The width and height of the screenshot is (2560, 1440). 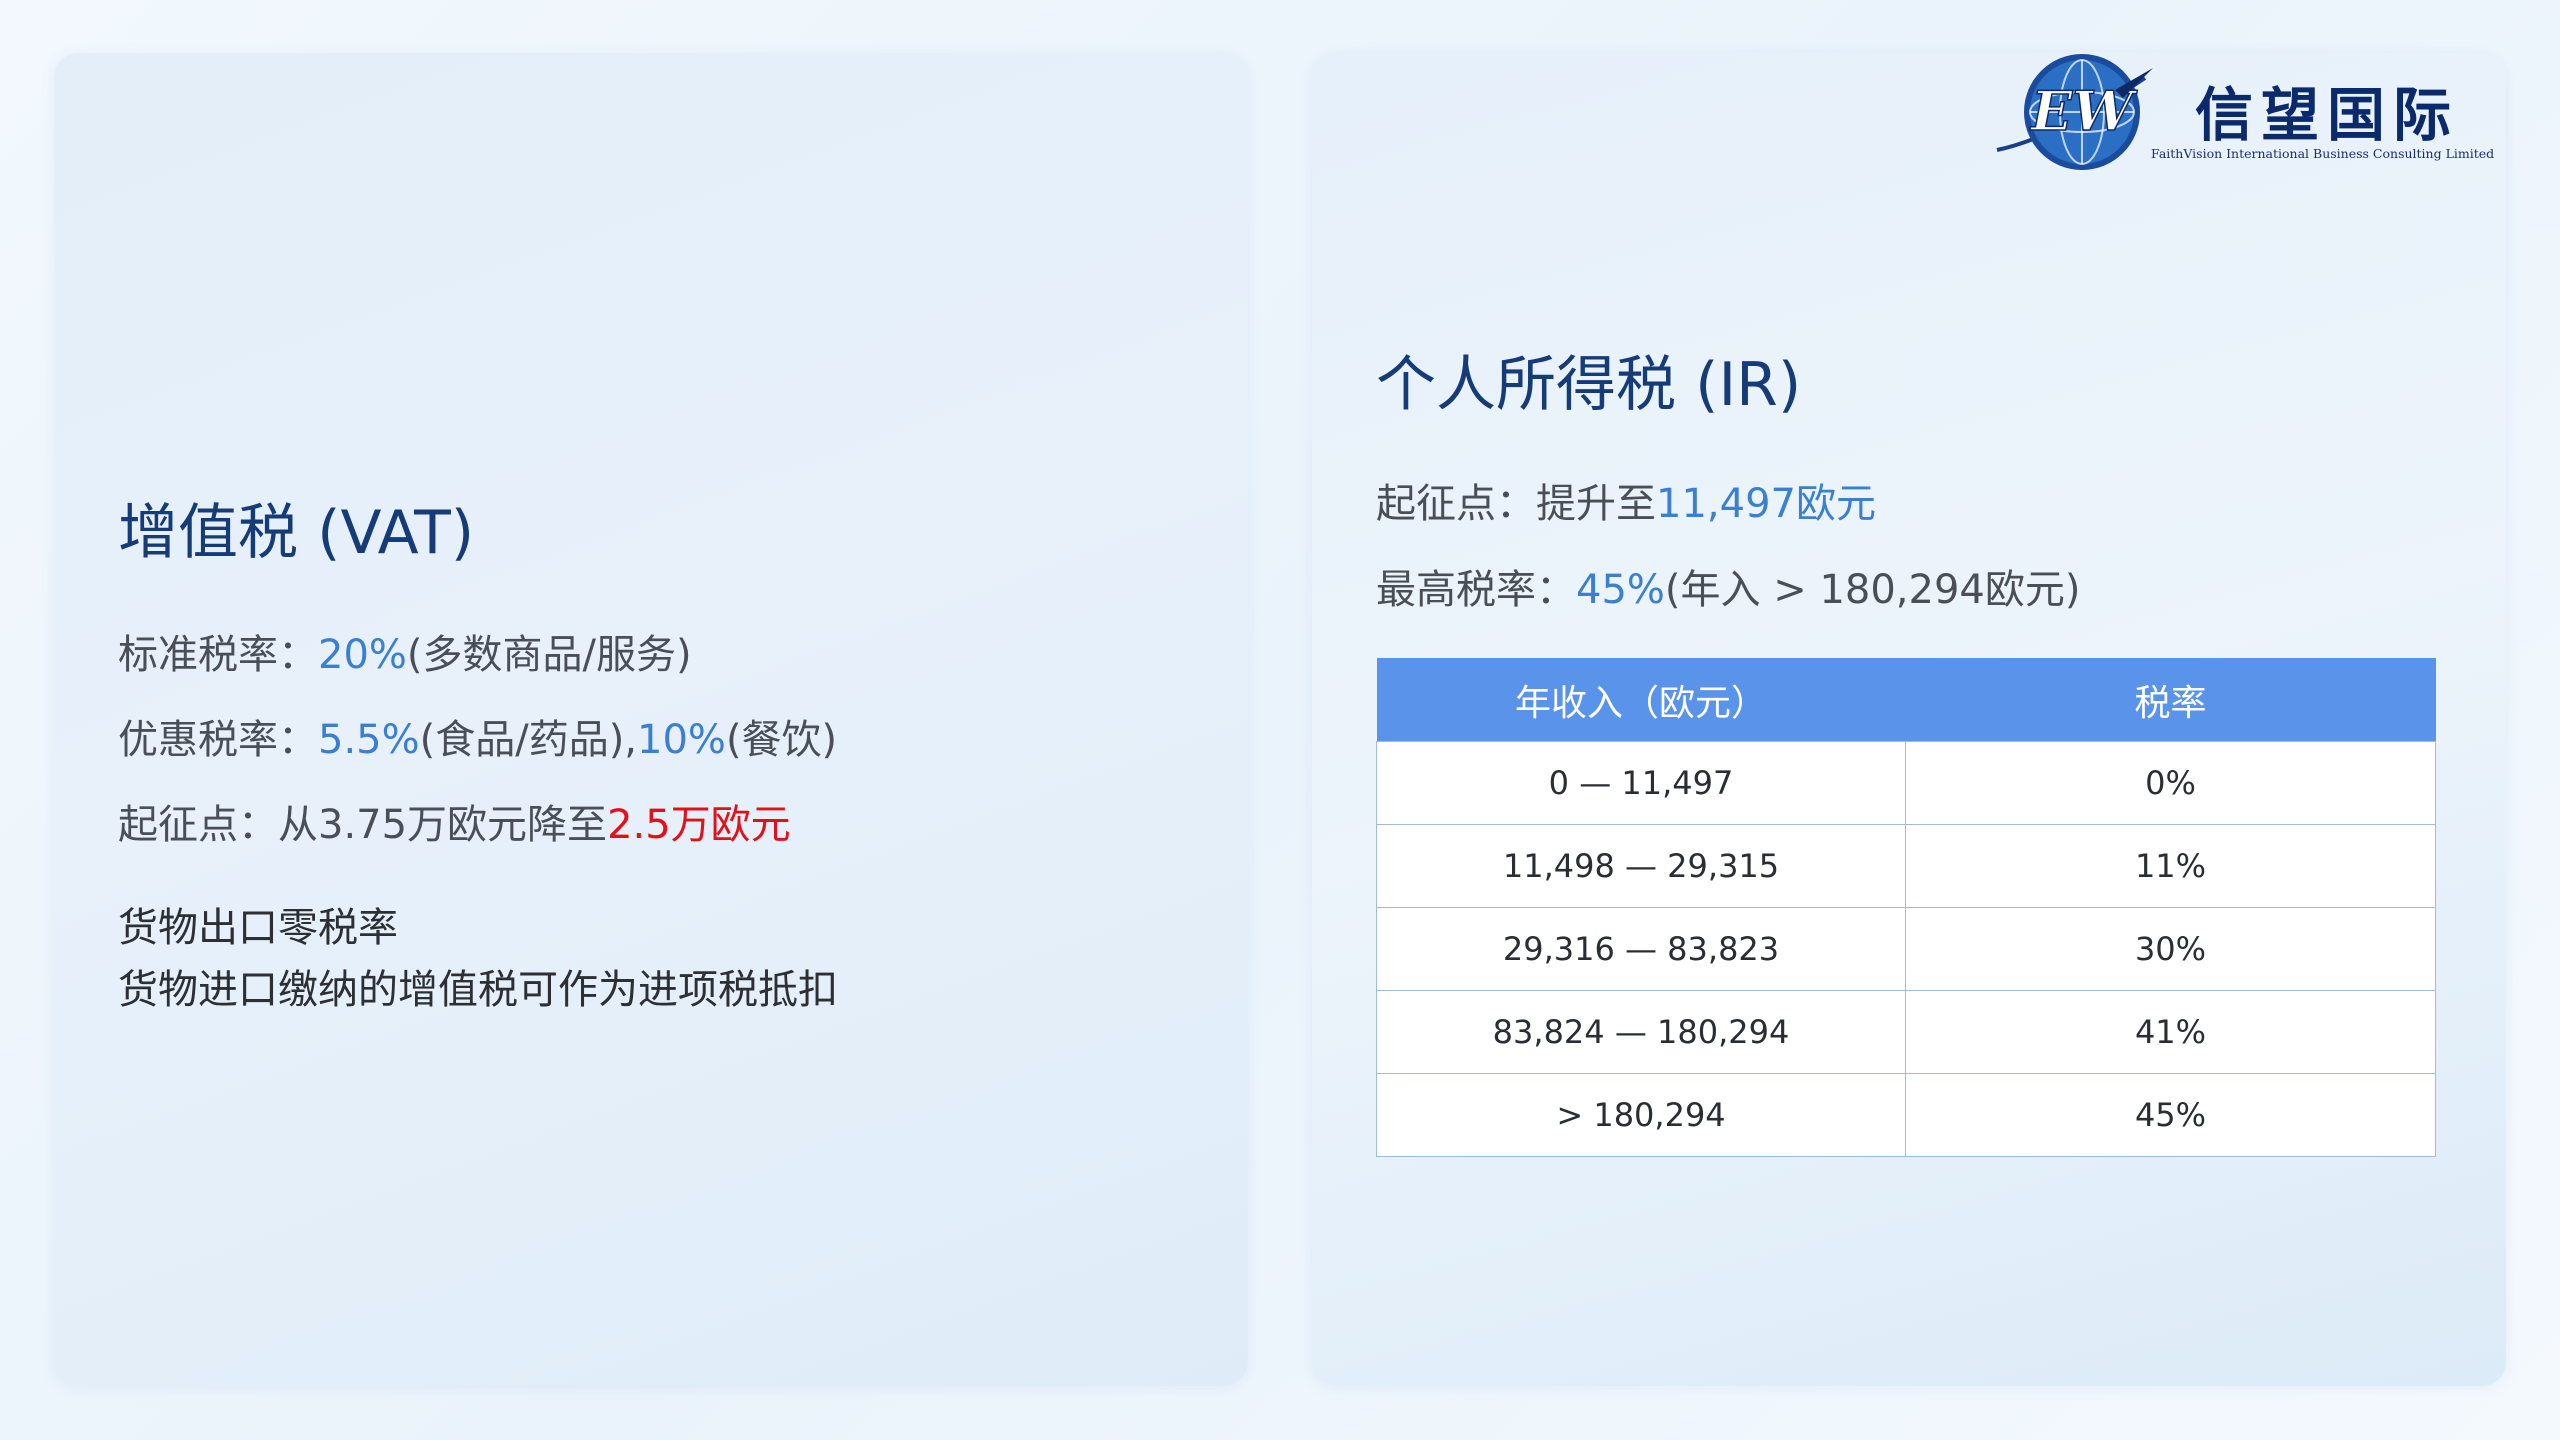 I want to click on ir-top-rate-label: 最高税率：, so click(x=1476, y=590).